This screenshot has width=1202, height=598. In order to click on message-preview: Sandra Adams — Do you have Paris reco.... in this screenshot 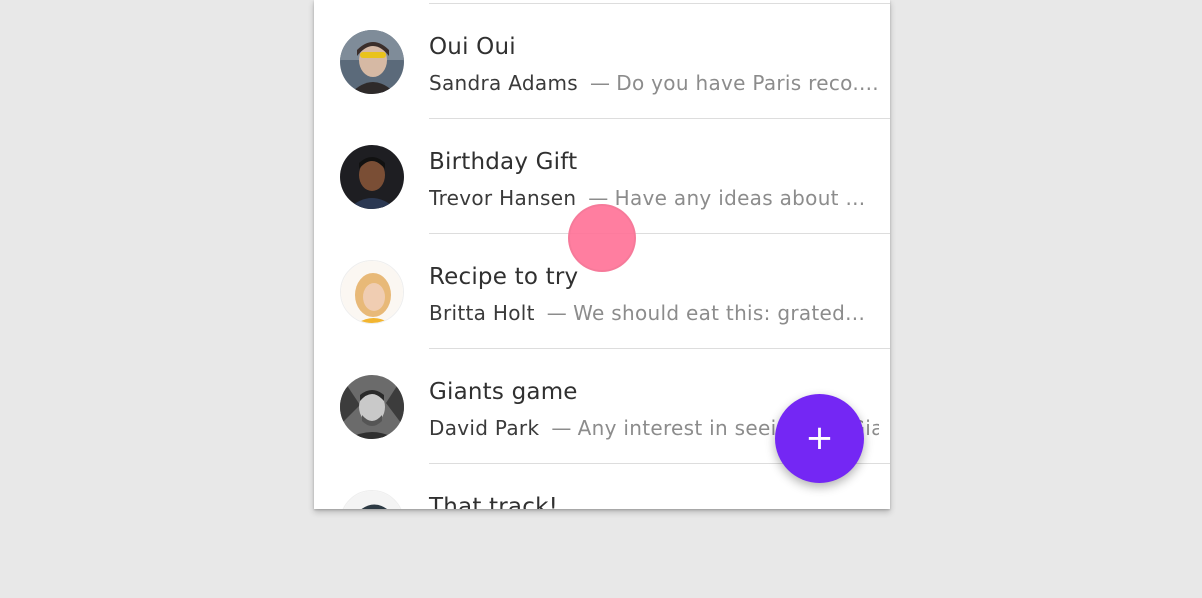, I will do `click(654, 83)`.